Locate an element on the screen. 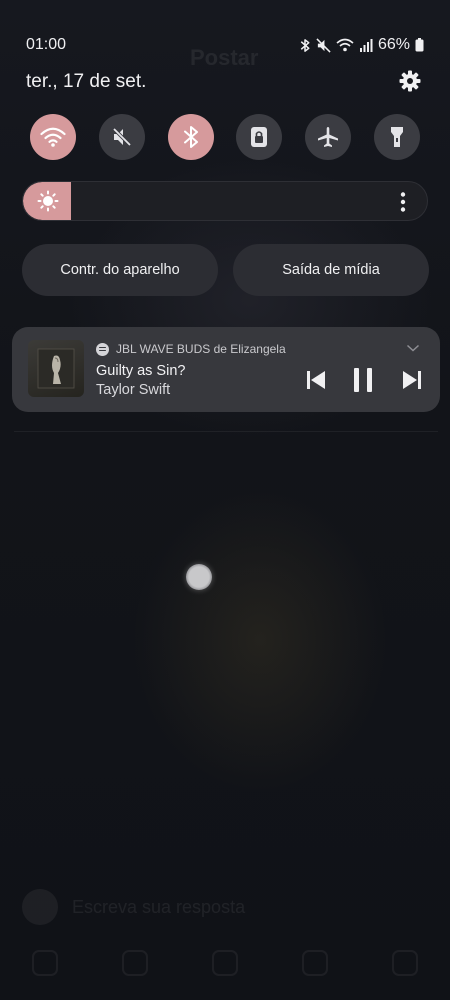  background-home-icon is located at coordinates (45, 963).